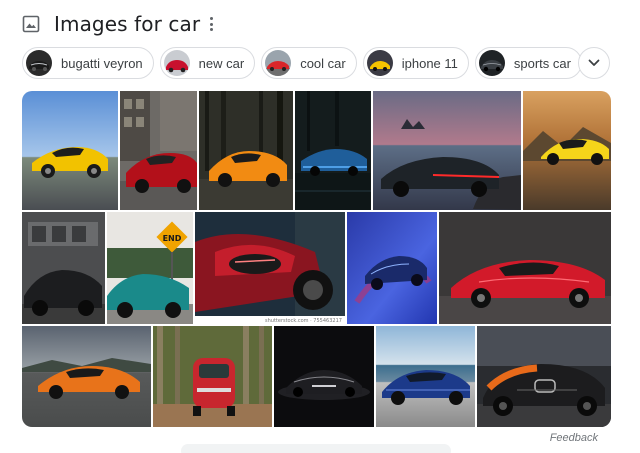  I want to click on chevron-down-icon, so click(594, 63).